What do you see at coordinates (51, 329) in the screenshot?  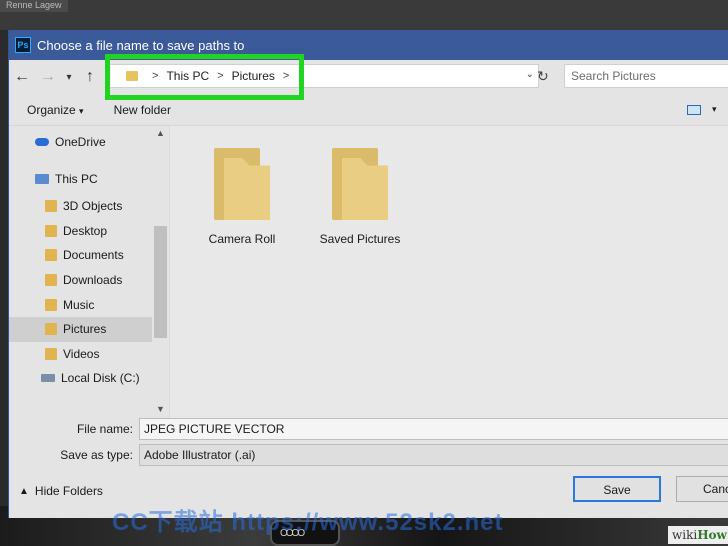 I see `pictures-folder-icon` at bounding box center [51, 329].